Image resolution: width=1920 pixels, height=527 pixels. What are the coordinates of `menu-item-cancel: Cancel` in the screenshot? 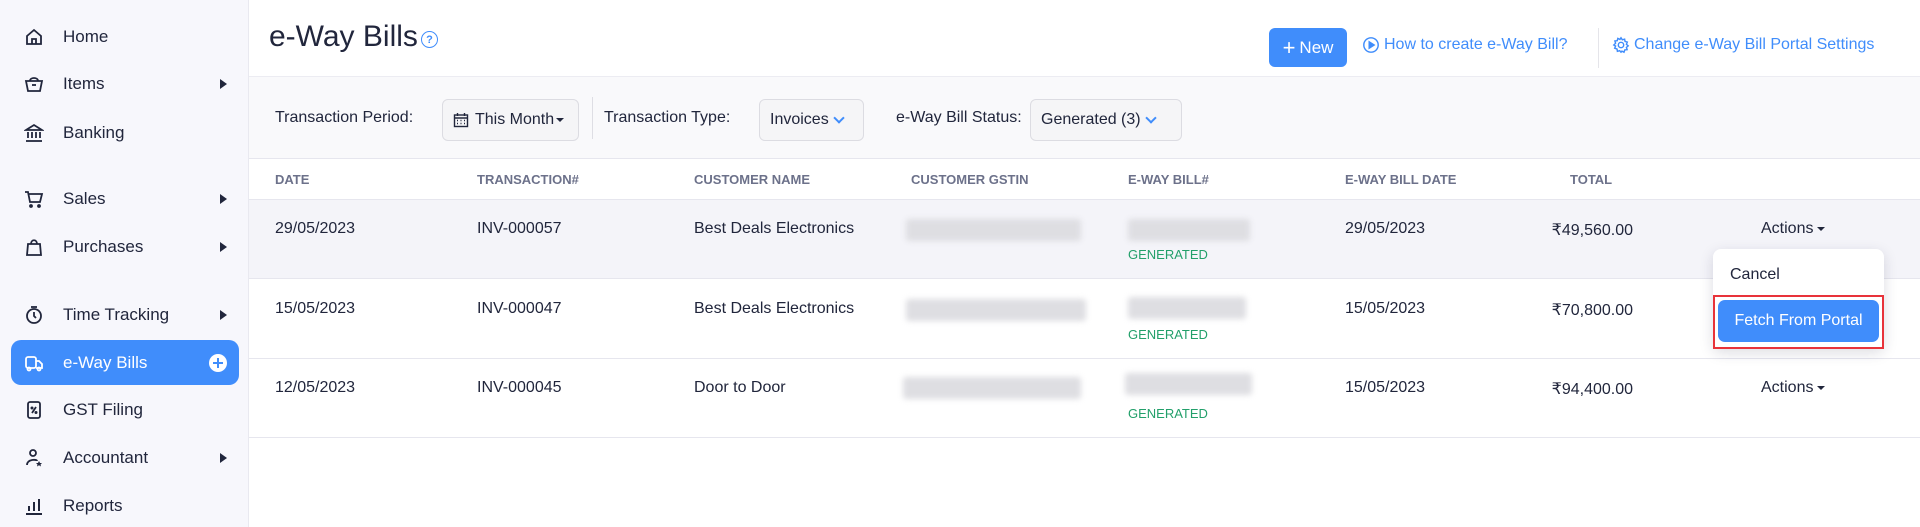 It's located at (1755, 275).